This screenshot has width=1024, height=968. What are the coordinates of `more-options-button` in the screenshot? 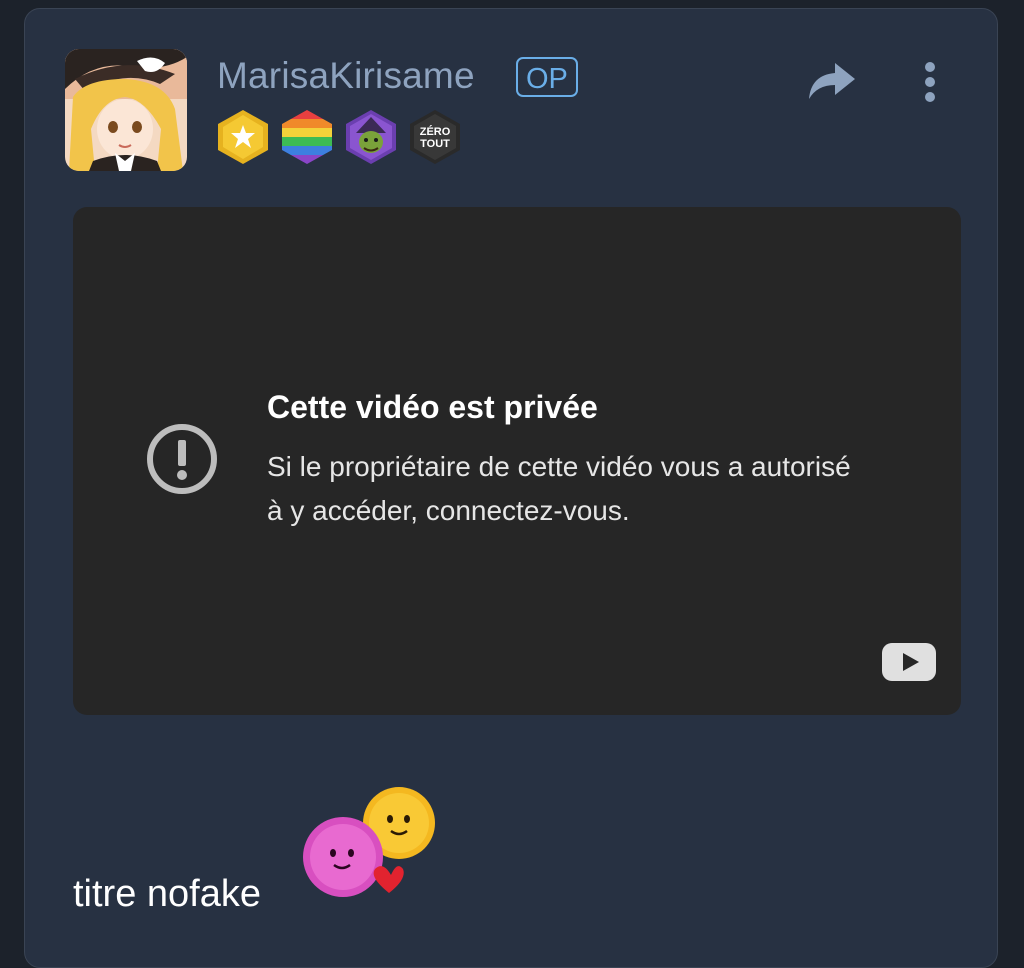 It's located at (930, 82).